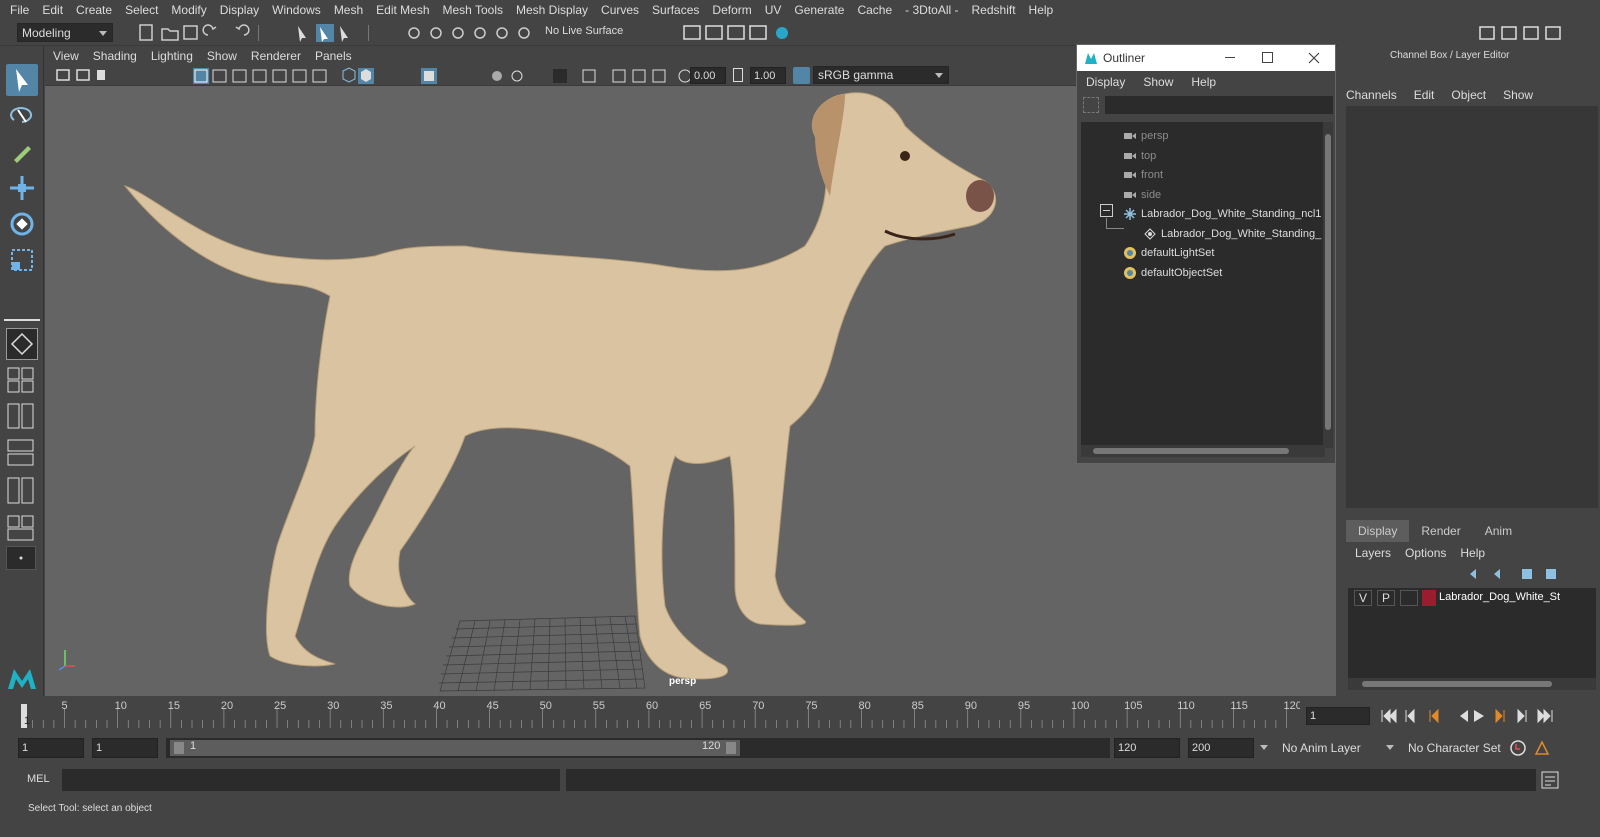 This screenshot has height=837, width=1600. What do you see at coordinates (801, 75) in the screenshot?
I see `color-management-icon` at bounding box center [801, 75].